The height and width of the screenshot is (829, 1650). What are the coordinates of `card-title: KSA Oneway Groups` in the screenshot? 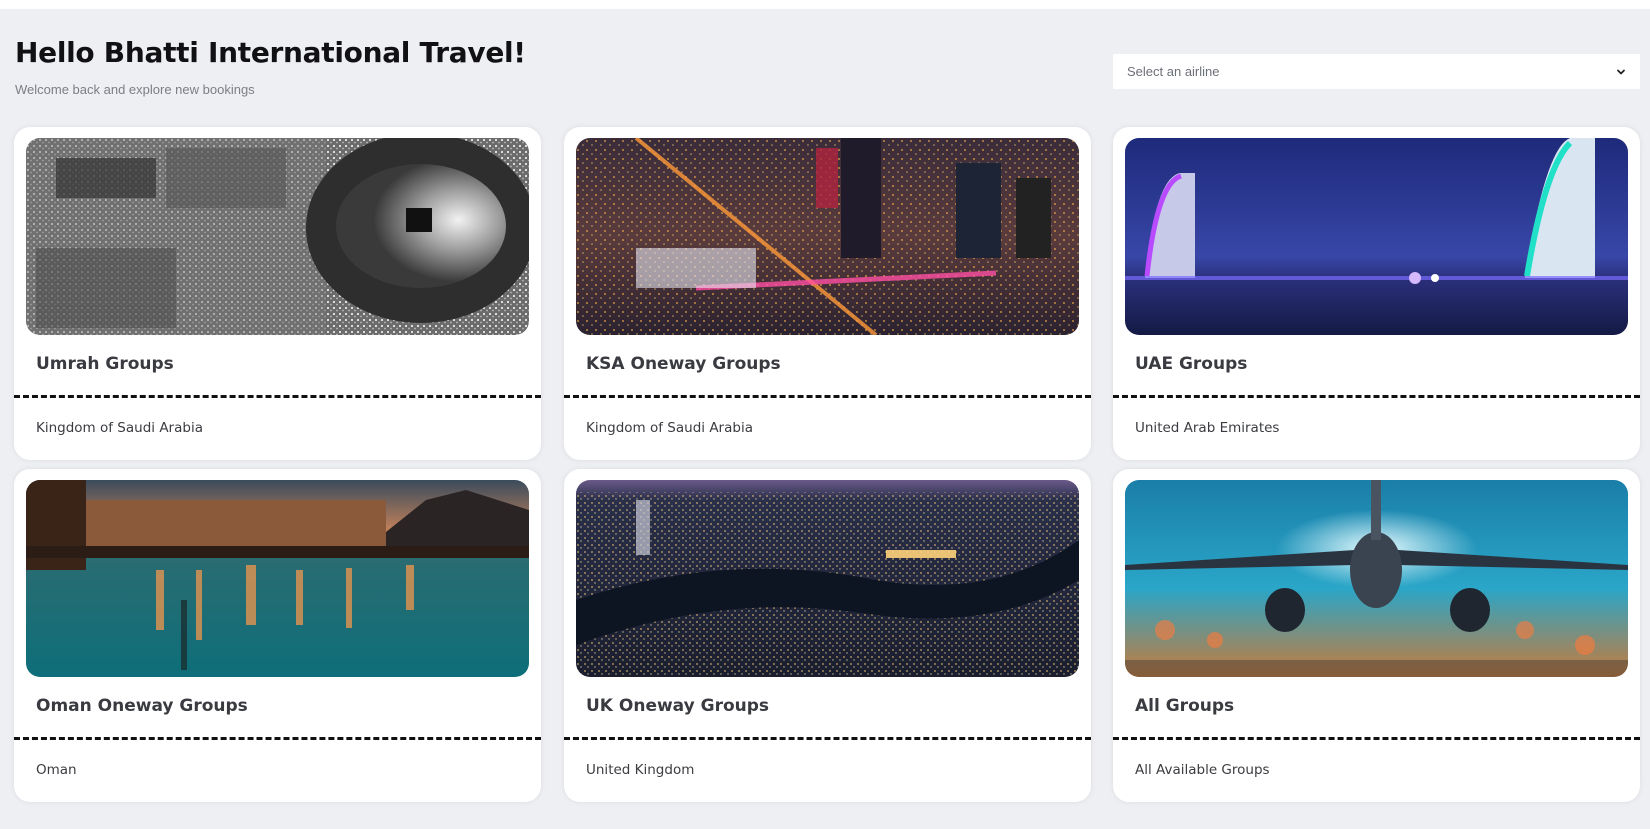 It's located at (683, 364).